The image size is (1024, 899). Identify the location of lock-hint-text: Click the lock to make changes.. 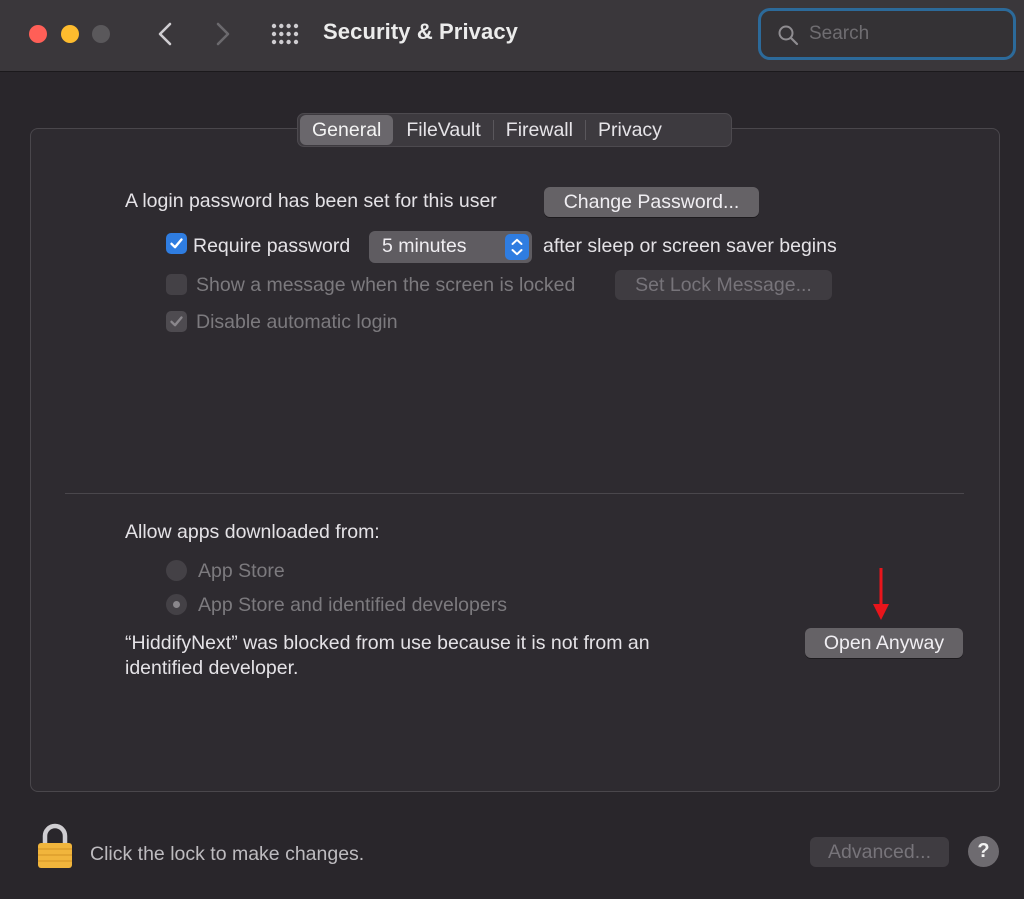
(227, 854).